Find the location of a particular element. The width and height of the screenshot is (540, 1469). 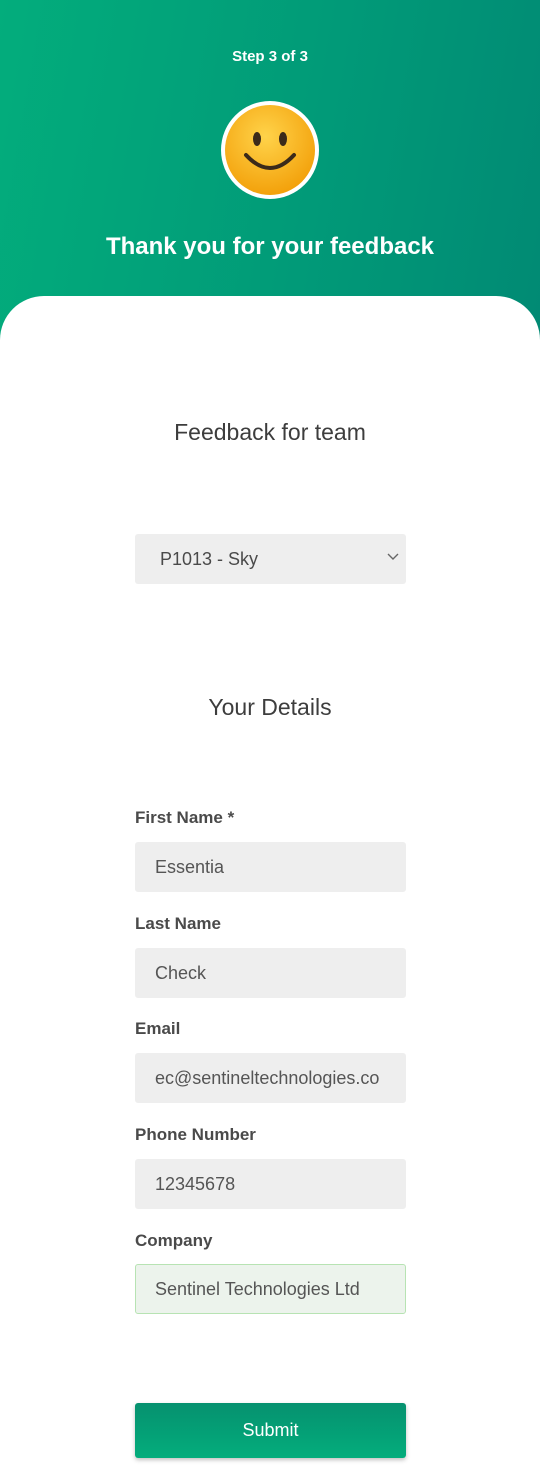

first-name-field: Essentia is located at coordinates (270, 867).